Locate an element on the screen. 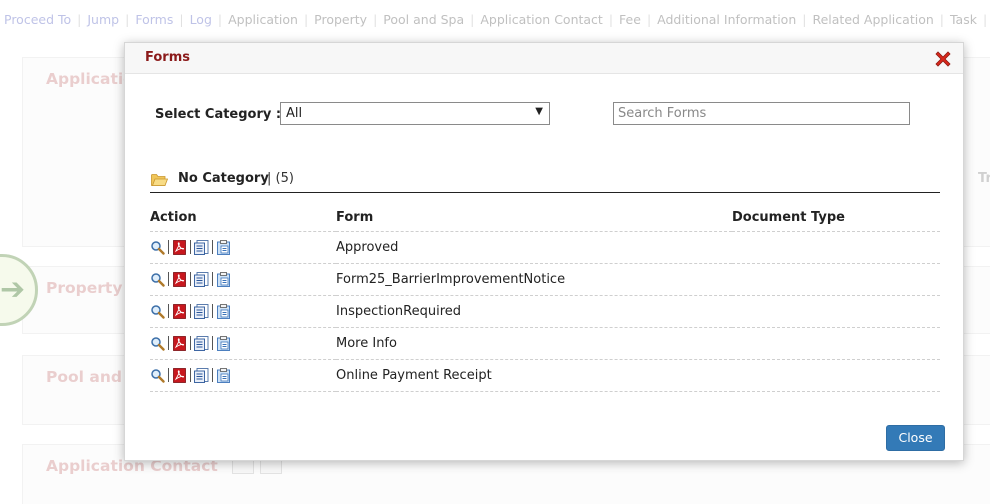 The image size is (990, 504). category-select: All ▼ is located at coordinates (415, 113).